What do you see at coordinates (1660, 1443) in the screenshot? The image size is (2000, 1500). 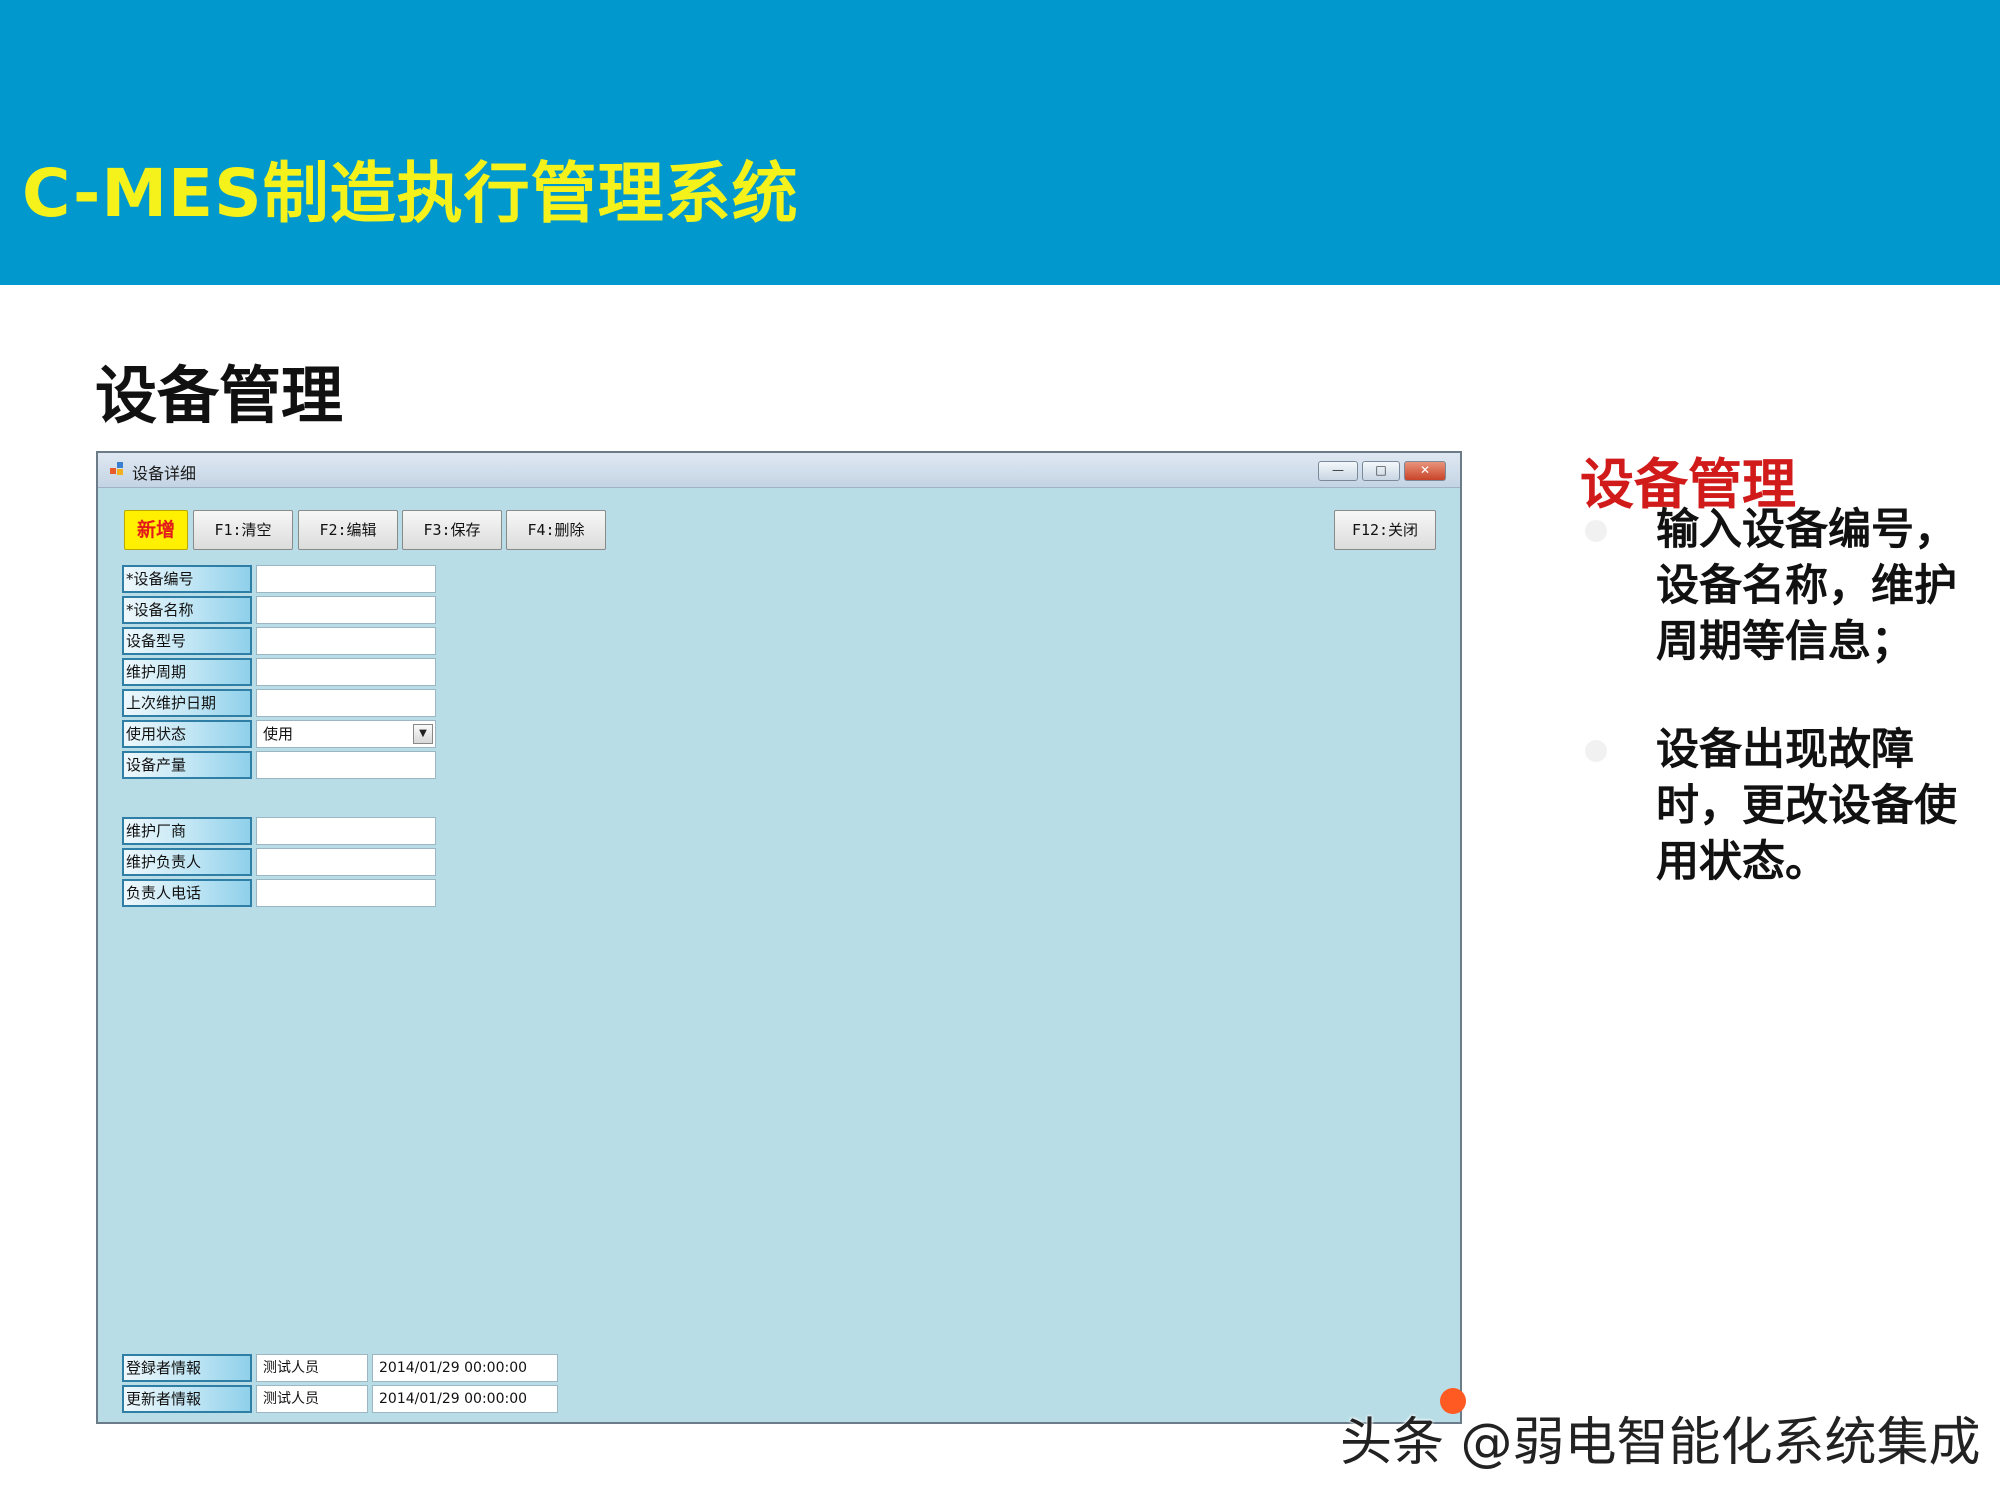 I see `watermark: 头条 @弱电智能化系统集成` at bounding box center [1660, 1443].